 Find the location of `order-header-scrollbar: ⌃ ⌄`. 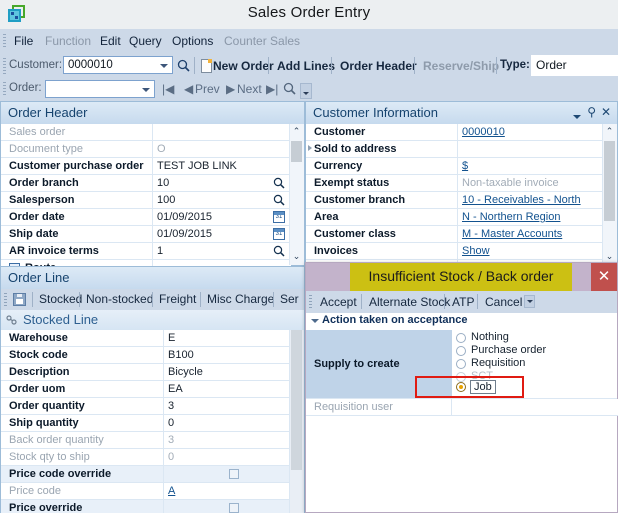

order-header-scrollbar: ⌃ ⌄ is located at coordinates (296, 194).